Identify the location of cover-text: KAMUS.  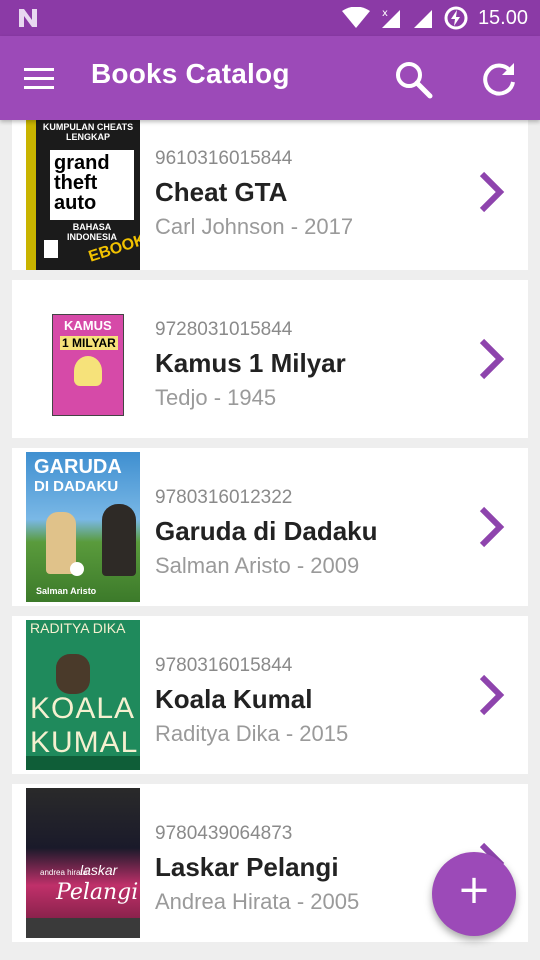
(88, 325).